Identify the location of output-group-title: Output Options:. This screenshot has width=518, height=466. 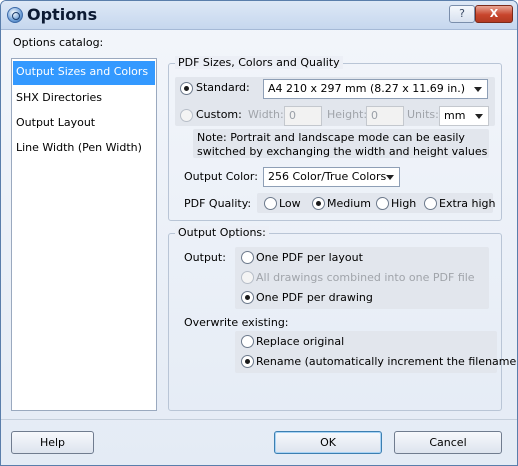
(222, 232).